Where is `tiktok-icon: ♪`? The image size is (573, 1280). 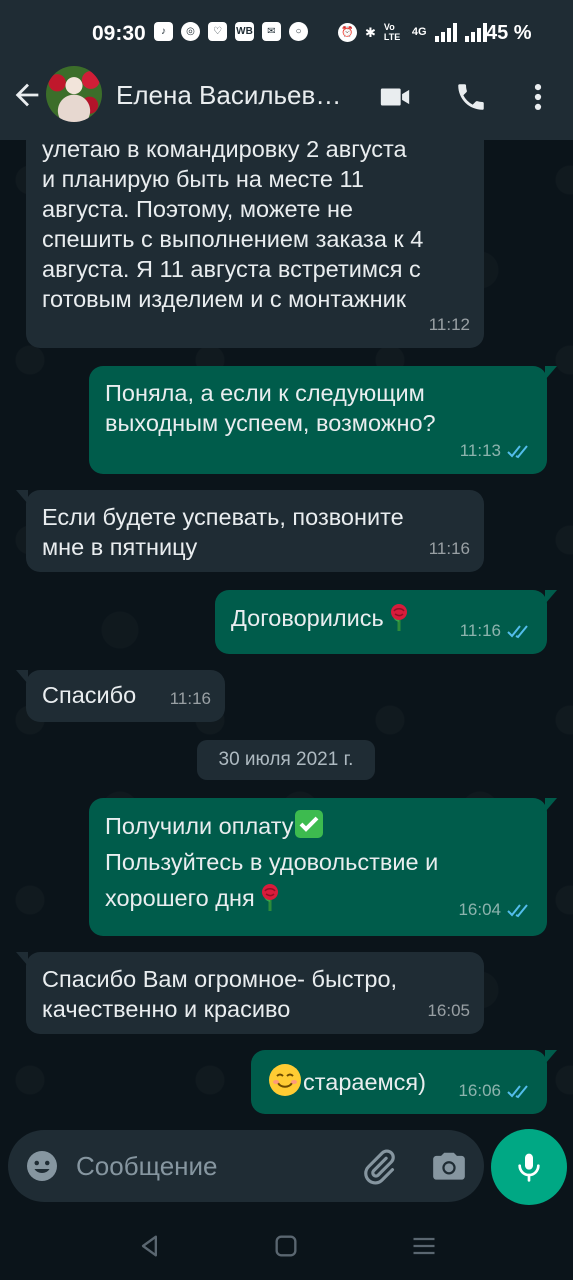
tiktok-icon: ♪ is located at coordinates (163, 31).